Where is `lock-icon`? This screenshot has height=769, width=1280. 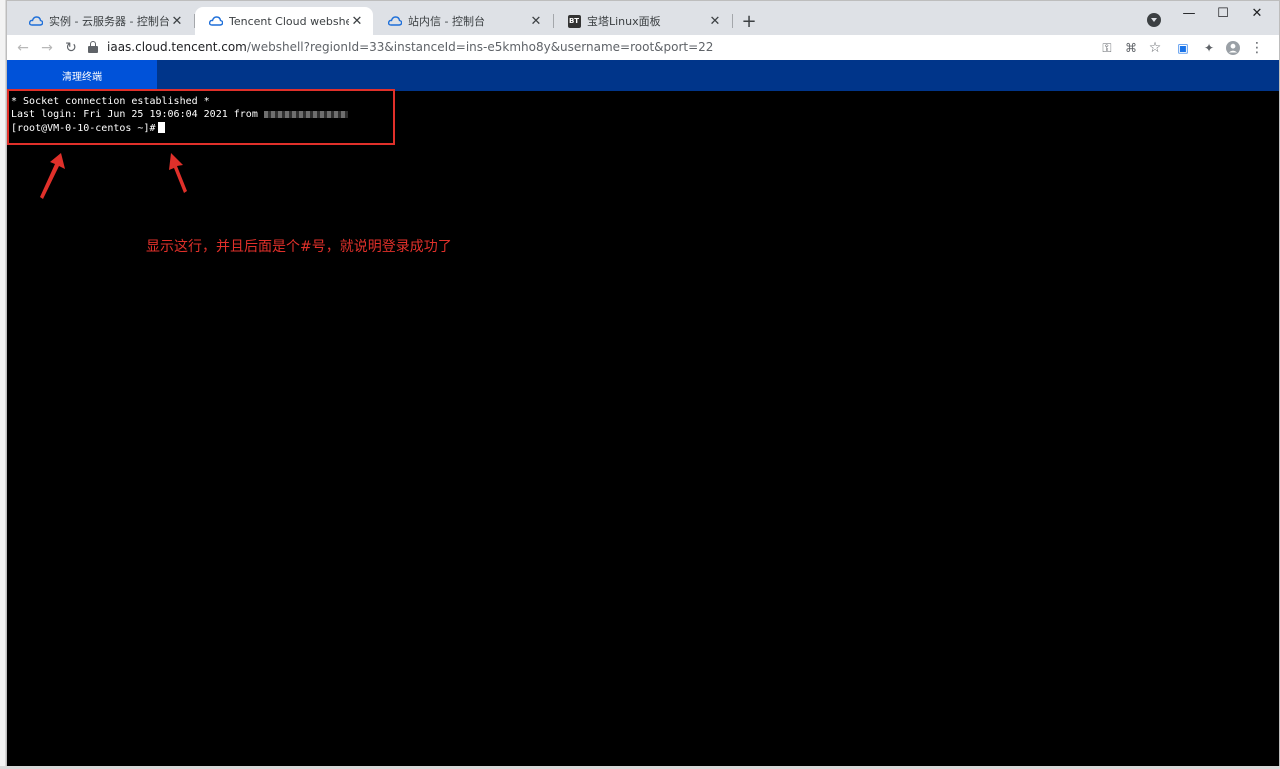
lock-icon is located at coordinates (93, 47).